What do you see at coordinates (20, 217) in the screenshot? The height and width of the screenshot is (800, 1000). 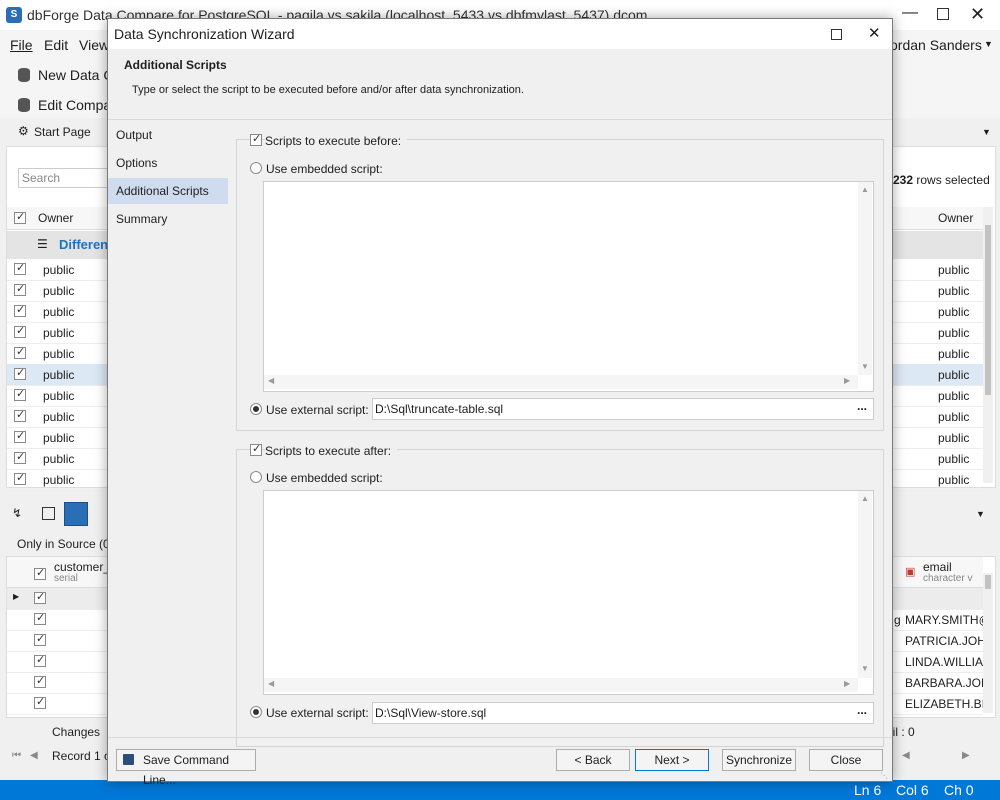 I see `select-all-checkbox` at bounding box center [20, 217].